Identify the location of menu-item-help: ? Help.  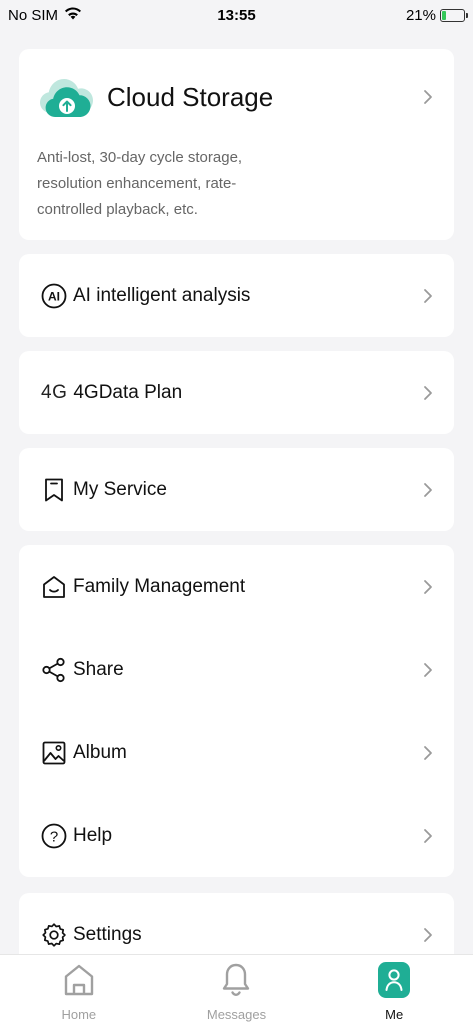
(236, 835).